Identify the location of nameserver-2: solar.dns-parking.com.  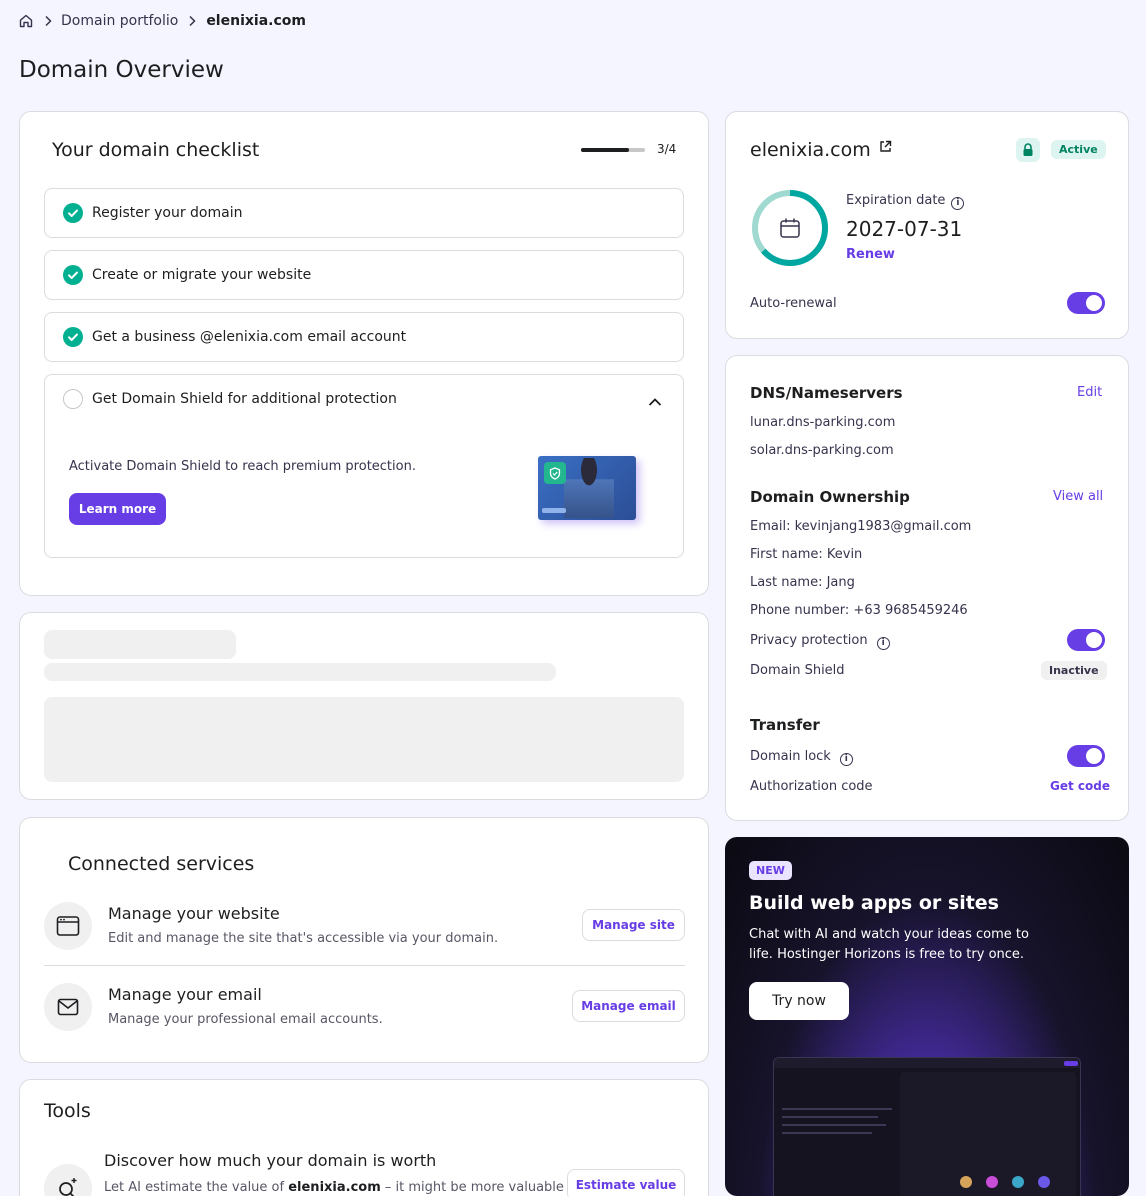
(822, 450).